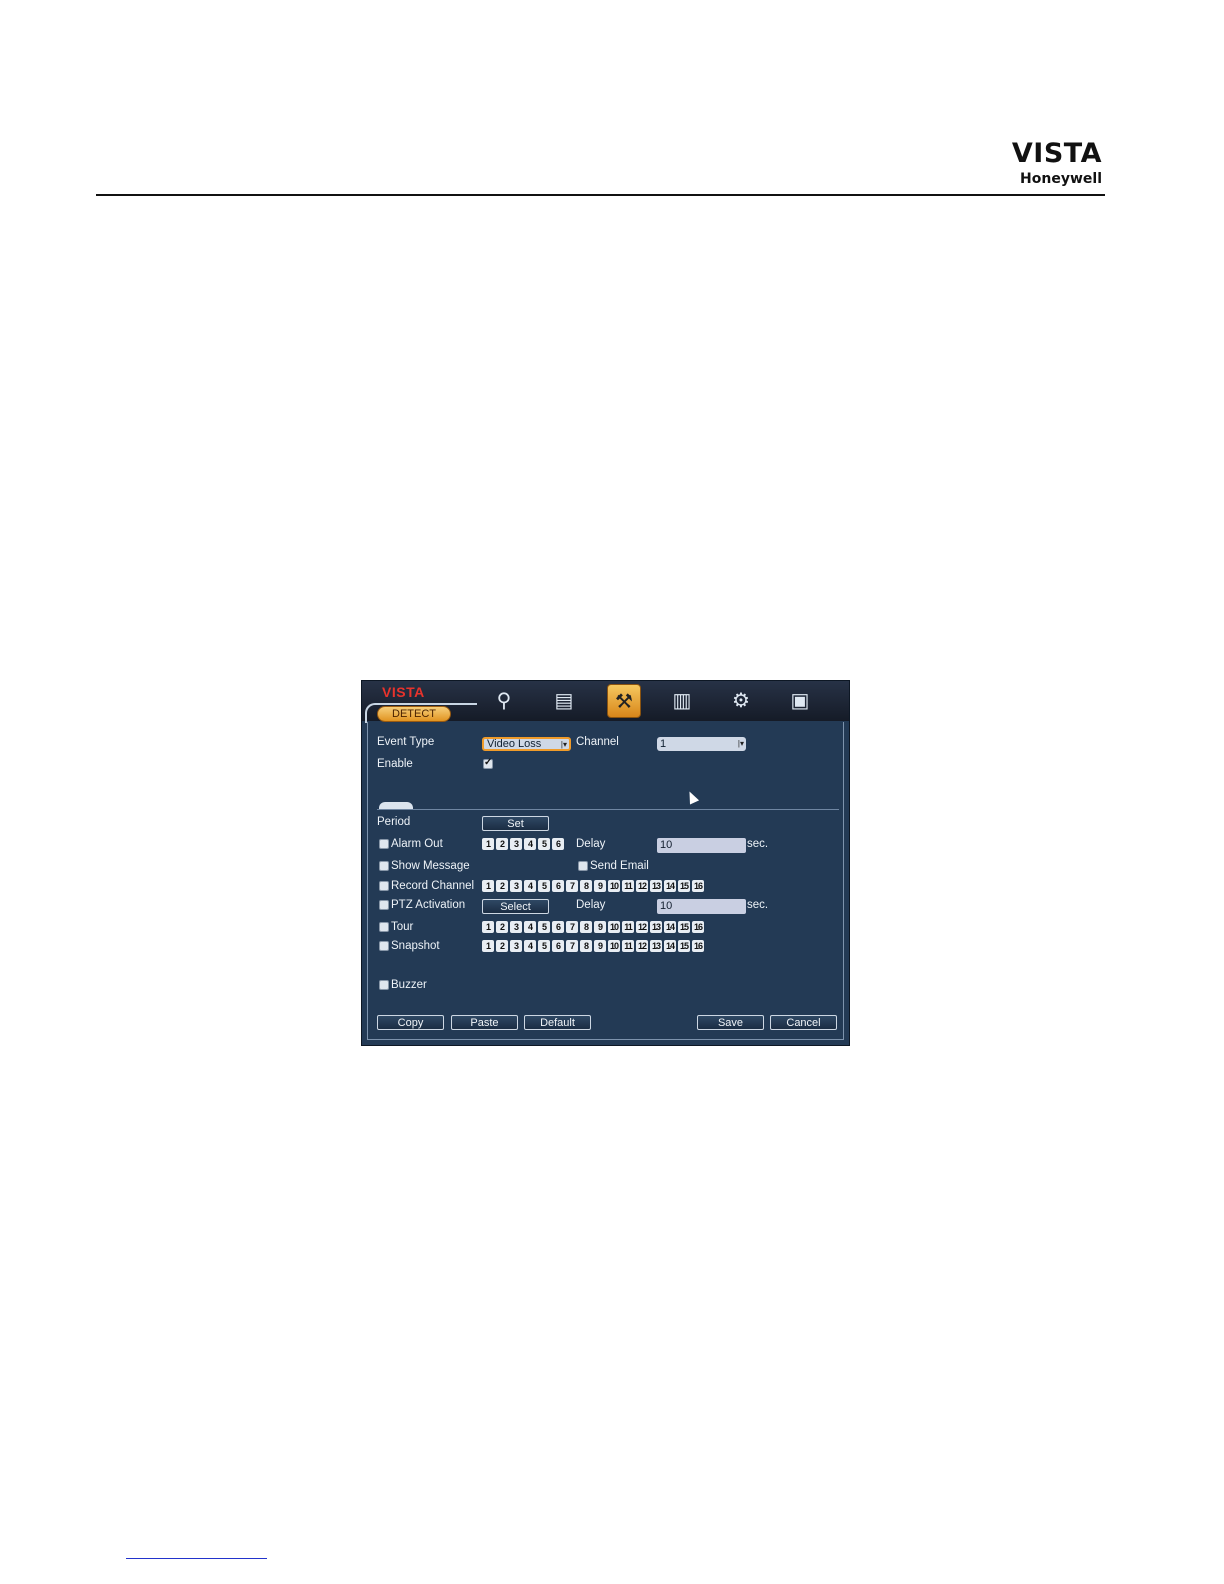  I want to click on record-channel-13: 13, so click(656, 886).